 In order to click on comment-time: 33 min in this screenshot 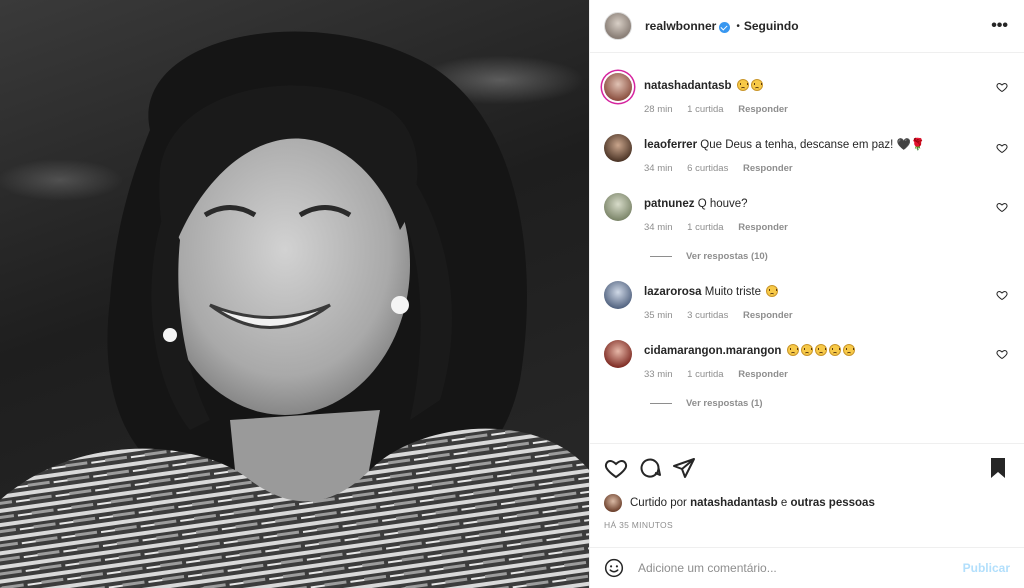, I will do `click(658, 374)`.